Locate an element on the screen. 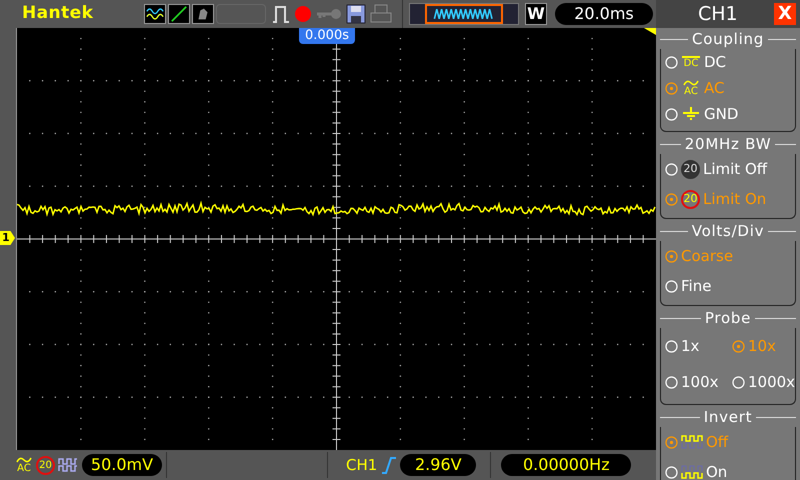 This screenshot has width=800, height=480. dual-wave-icon is located at coordinates (155, 14).